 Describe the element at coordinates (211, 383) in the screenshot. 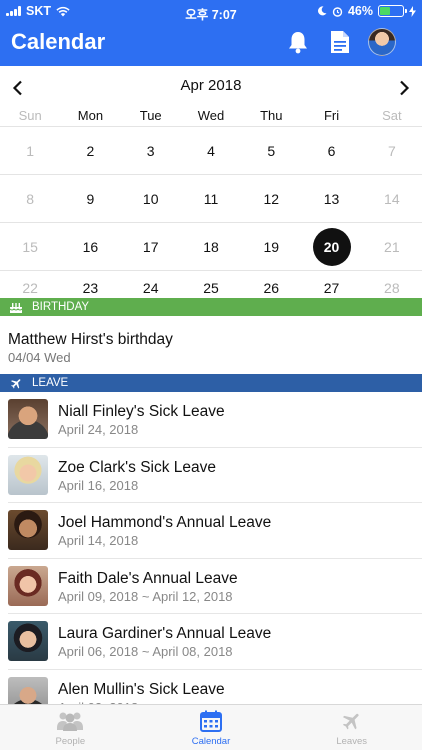

I see `leave-section-header: LEAVE` at that location.